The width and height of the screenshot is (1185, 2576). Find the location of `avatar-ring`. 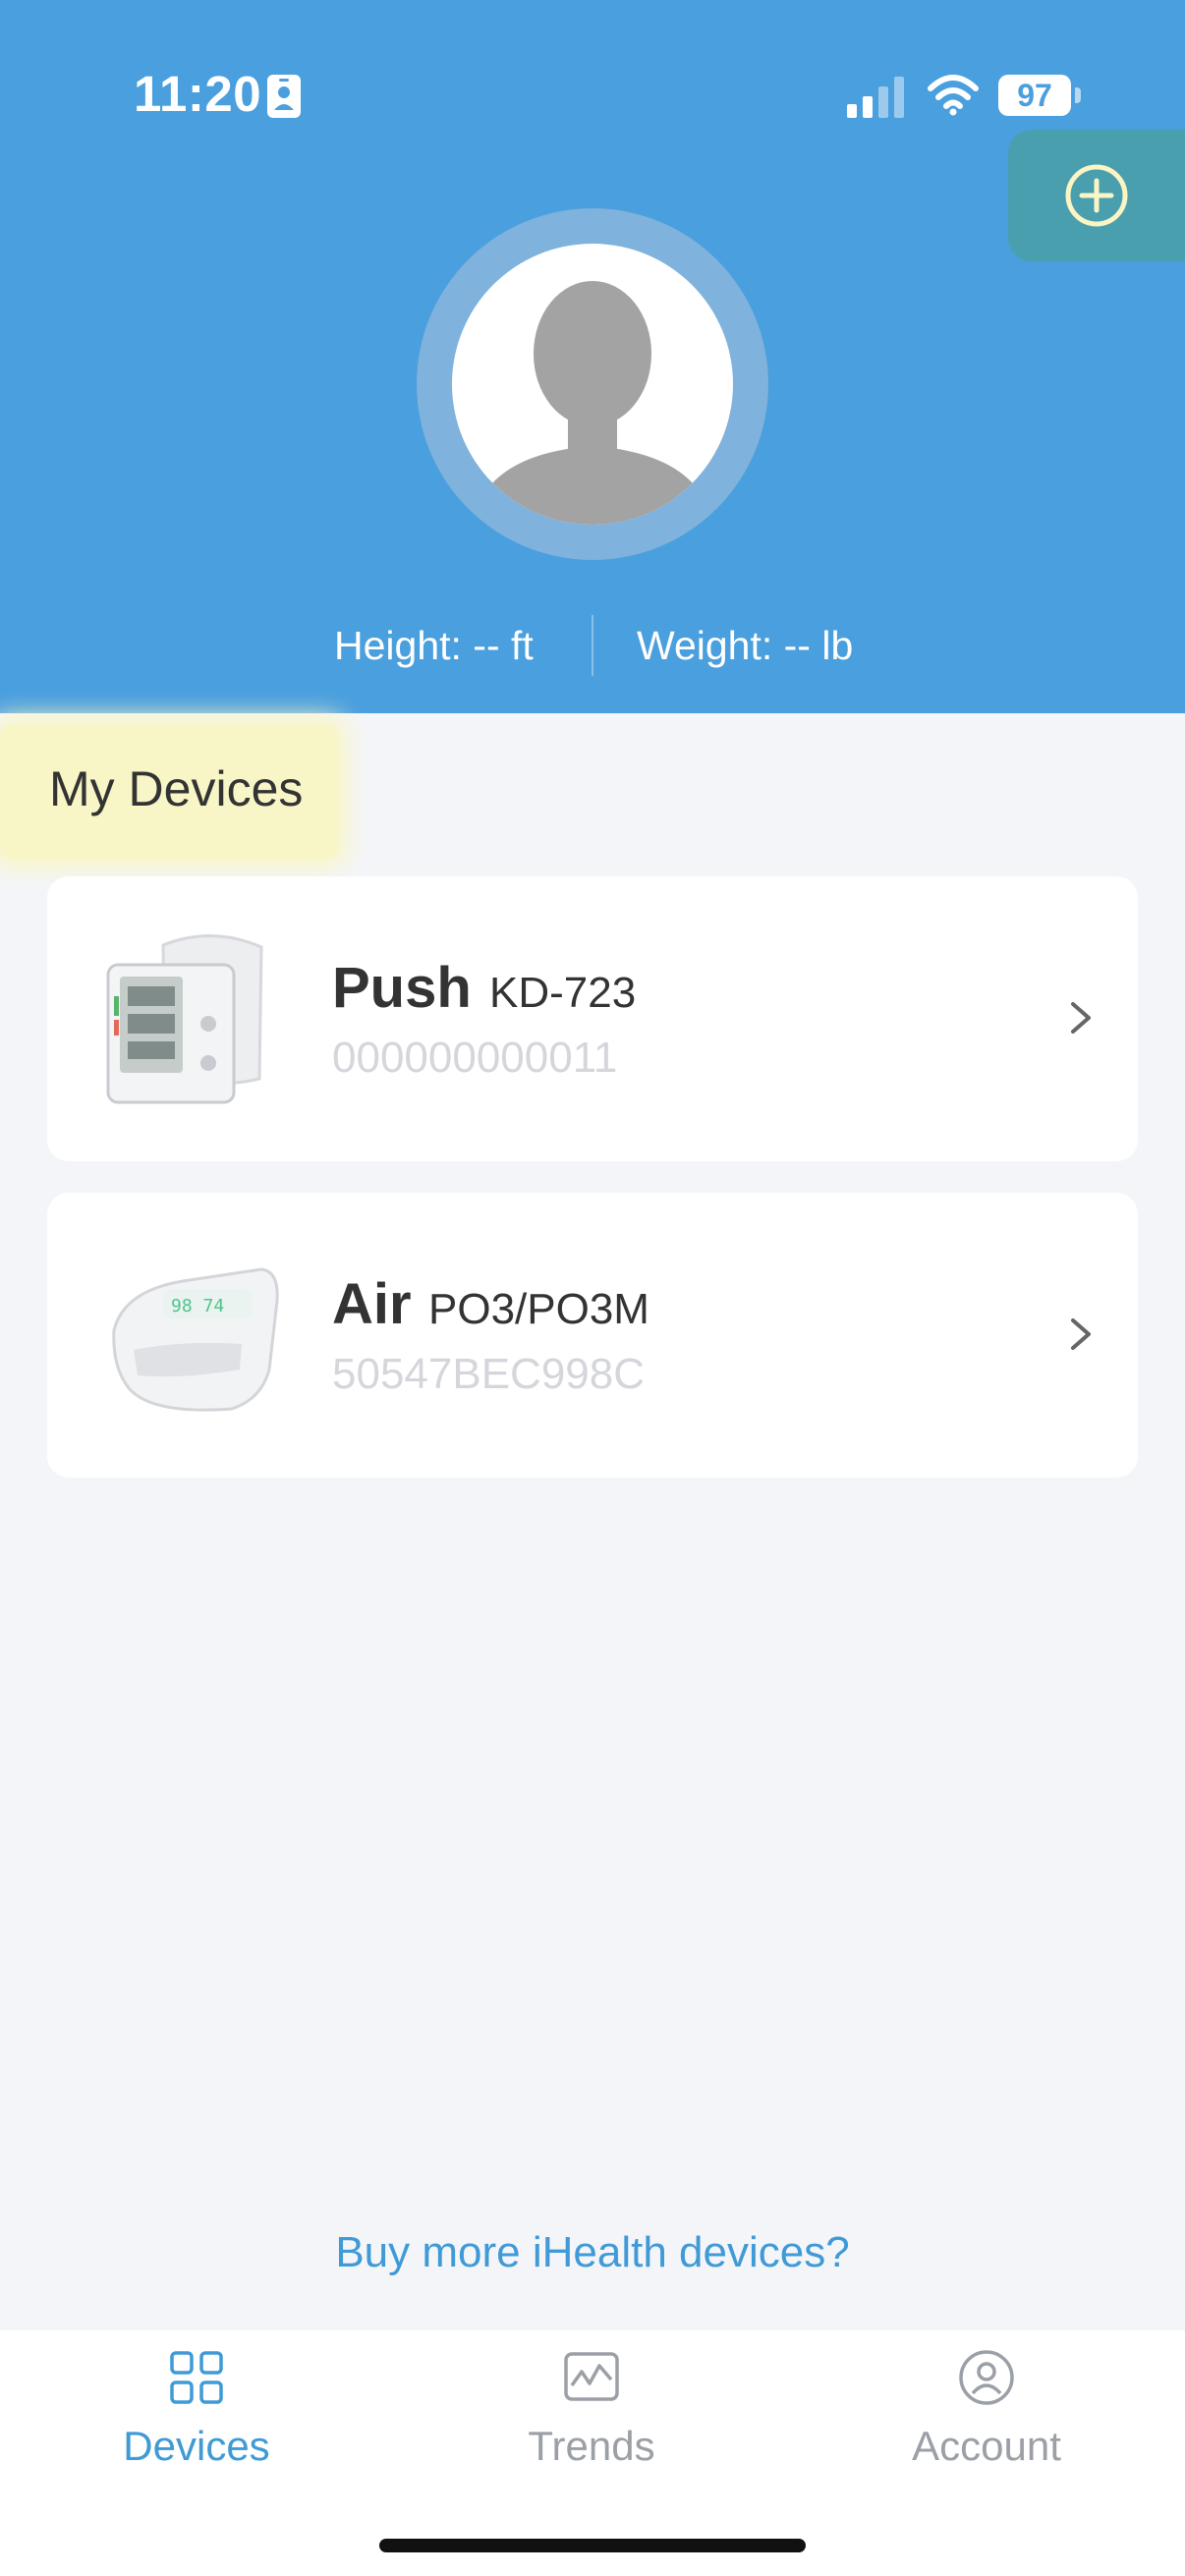

avatar-ring is located at coordinates (592, 384).